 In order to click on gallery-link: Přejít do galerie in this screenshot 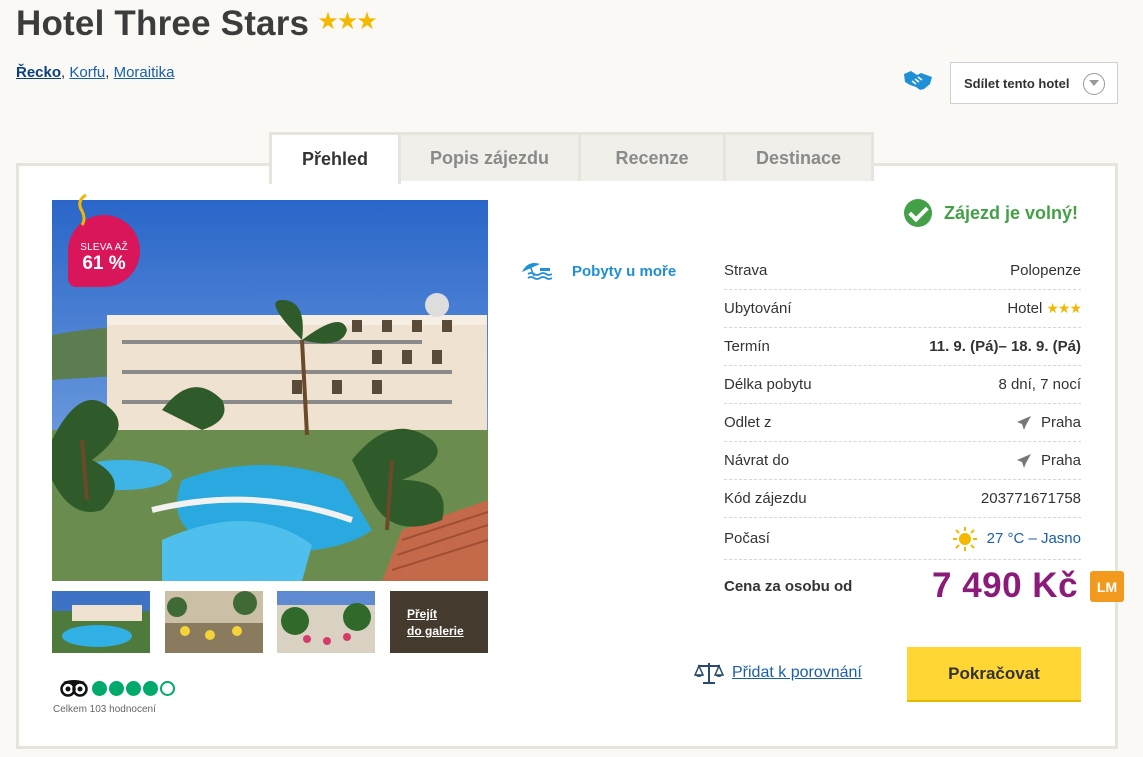, I will do `click(435, 623)`.